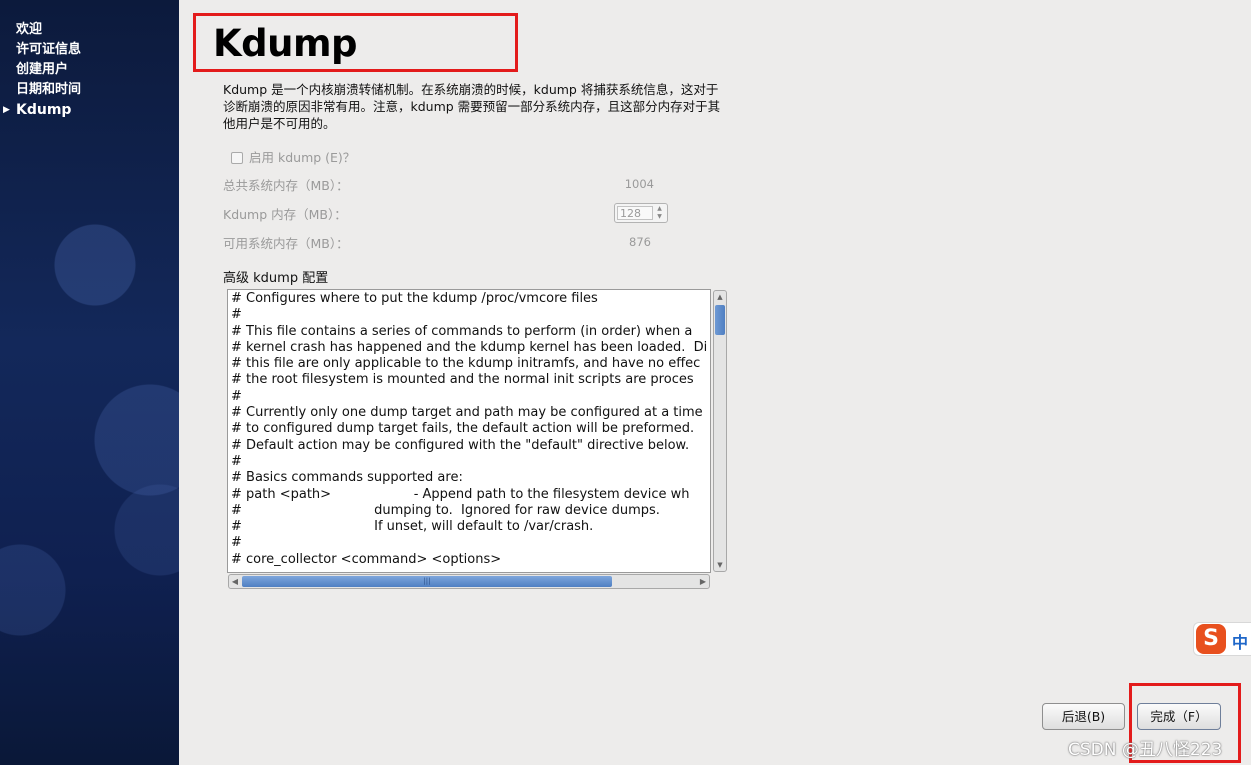  I want to click on sogou-logo-icon: S, so click(1211, 639).